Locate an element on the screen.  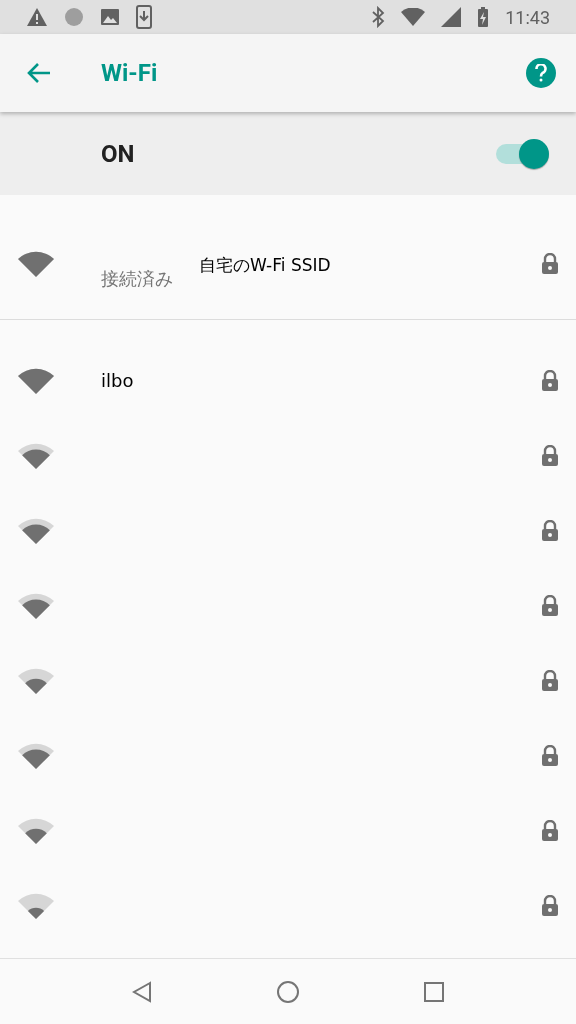
help-button is located at coordinates (541, 73).